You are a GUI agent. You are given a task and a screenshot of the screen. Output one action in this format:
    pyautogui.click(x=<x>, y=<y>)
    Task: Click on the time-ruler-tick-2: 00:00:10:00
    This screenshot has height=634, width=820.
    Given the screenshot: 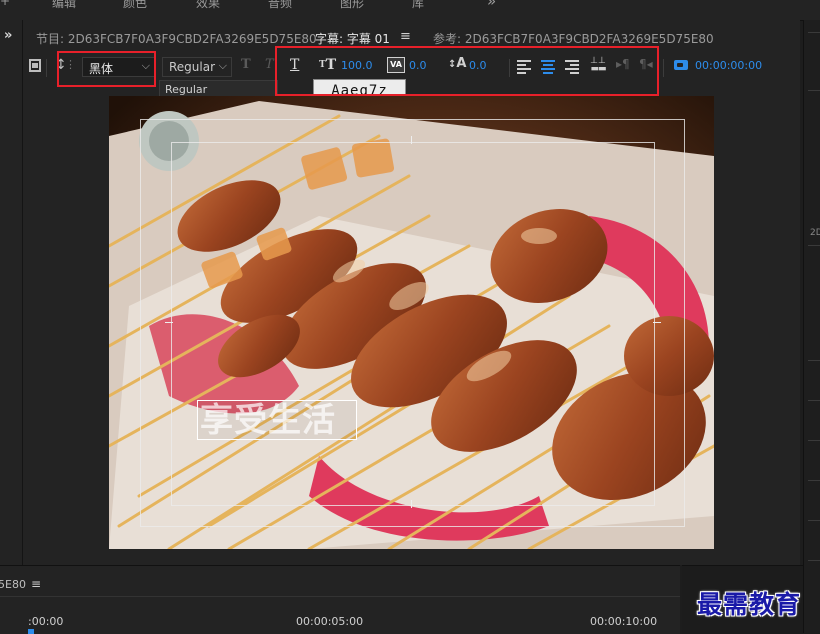 What is the action you would take?
    pyautogui.click(x=624, y=621)
    